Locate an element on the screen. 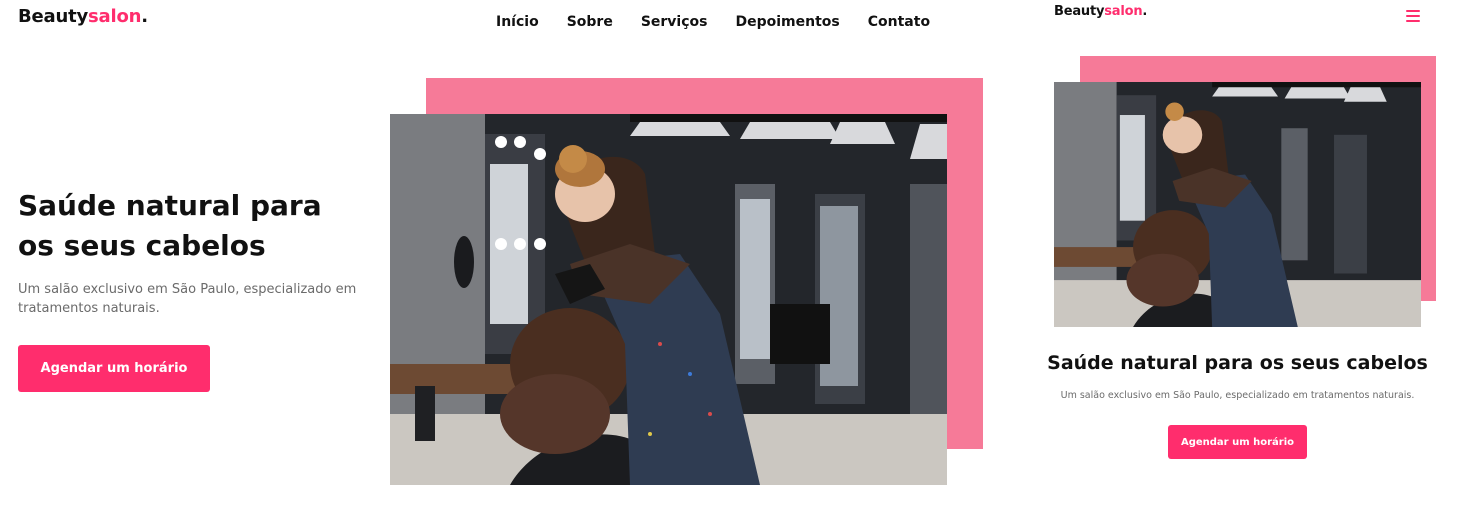 Image resolution: width=1457 pixels, height=508 pixels. mobile-hero-title: Saúde natural para os seus cabelos is located at coordinates (1237, 363).